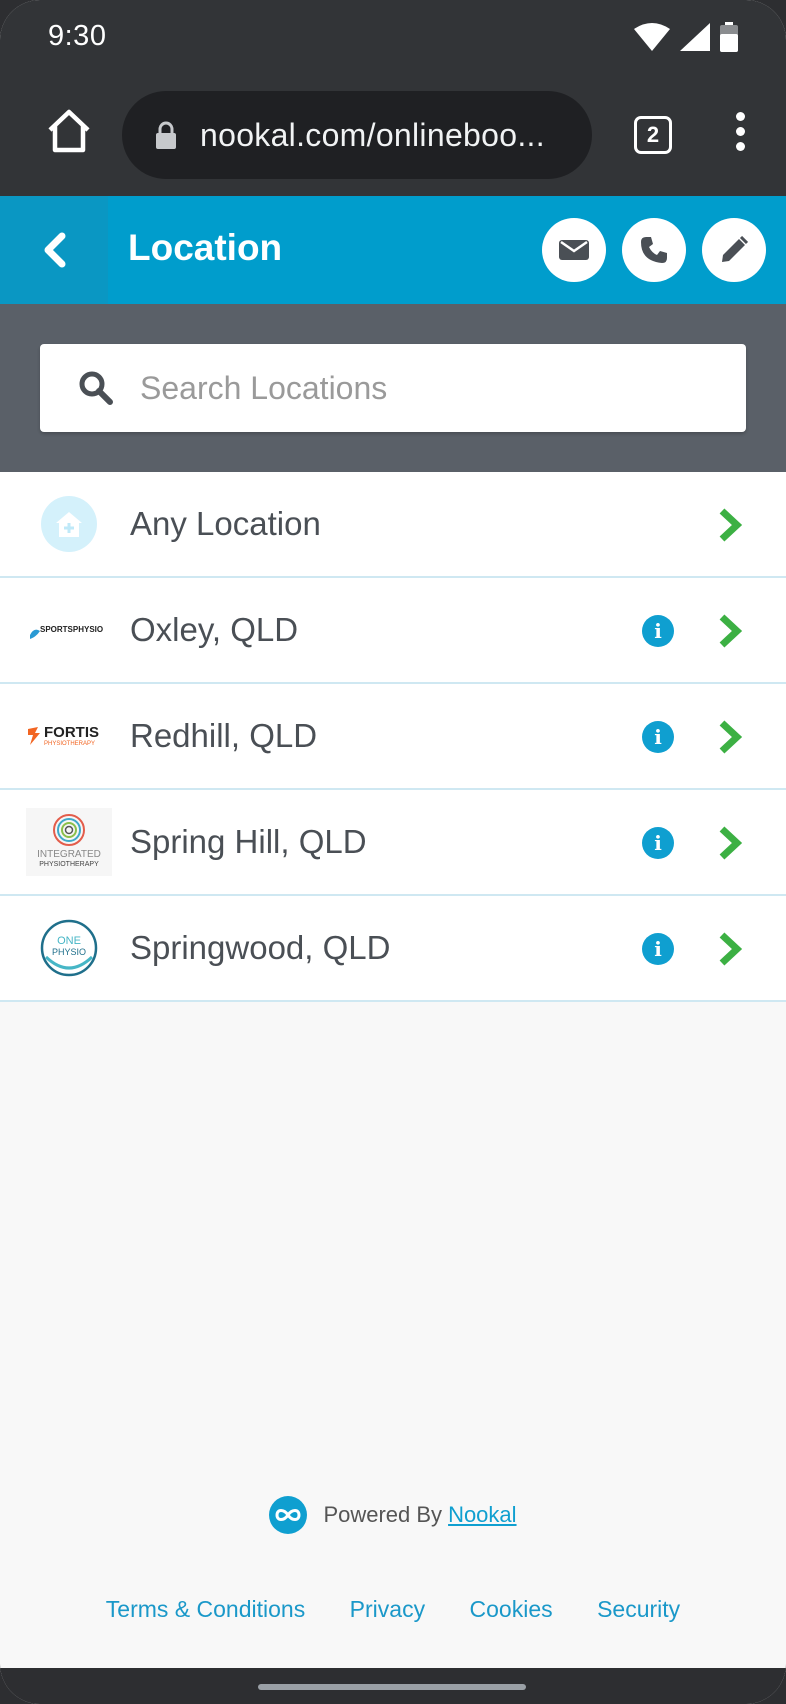 Image resolution: width=786 pixels, height=1704 pixels. Describe the element at coordinates (393, 631) in the screenshot. I see `location-row-oxley: SPORTSPHYSIO Oxley, QLD i` at that location.